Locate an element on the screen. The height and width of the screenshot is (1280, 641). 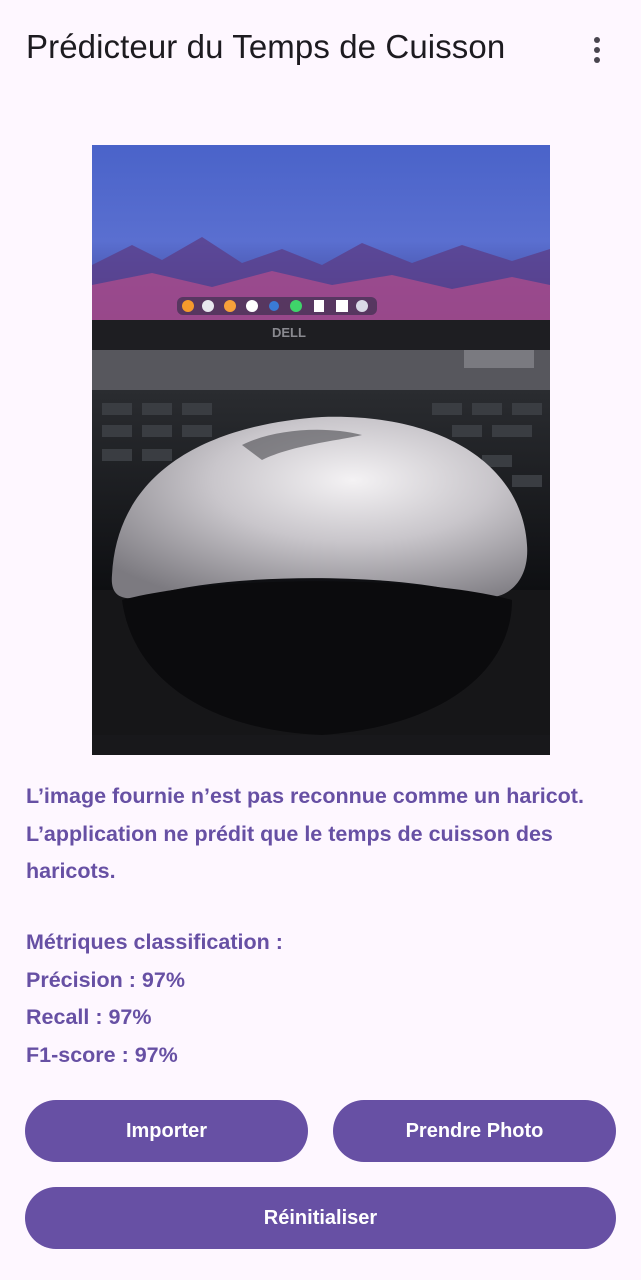
more-vert-icon is located at coordinates (597, 50).